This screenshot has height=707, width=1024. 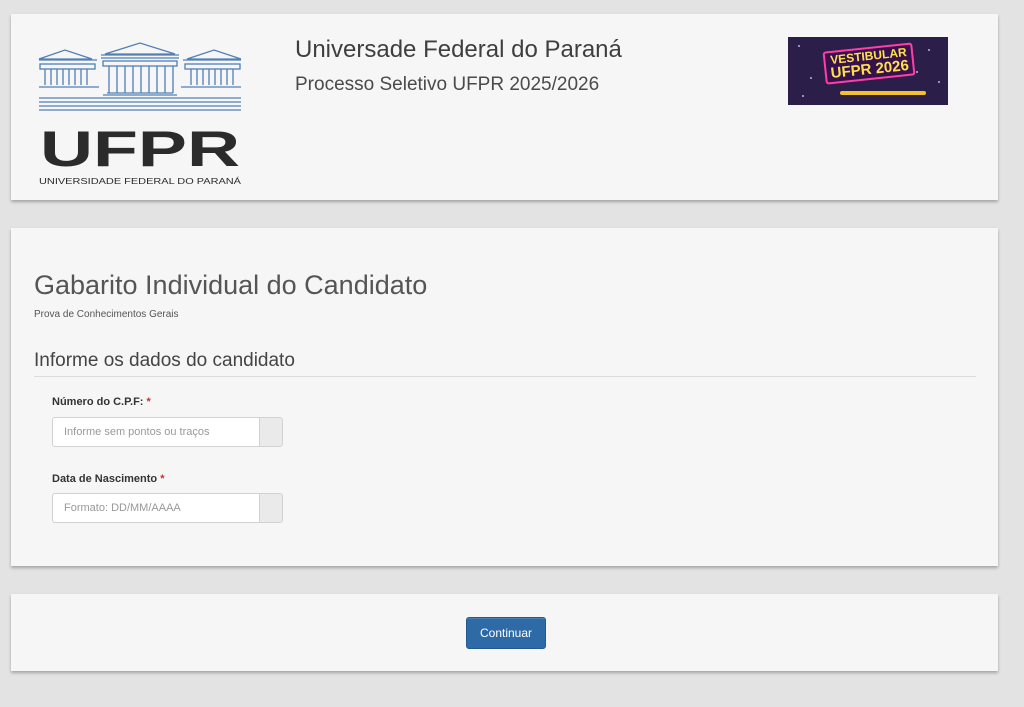 I want to click on cpf-input, so click(x=155, y=432).